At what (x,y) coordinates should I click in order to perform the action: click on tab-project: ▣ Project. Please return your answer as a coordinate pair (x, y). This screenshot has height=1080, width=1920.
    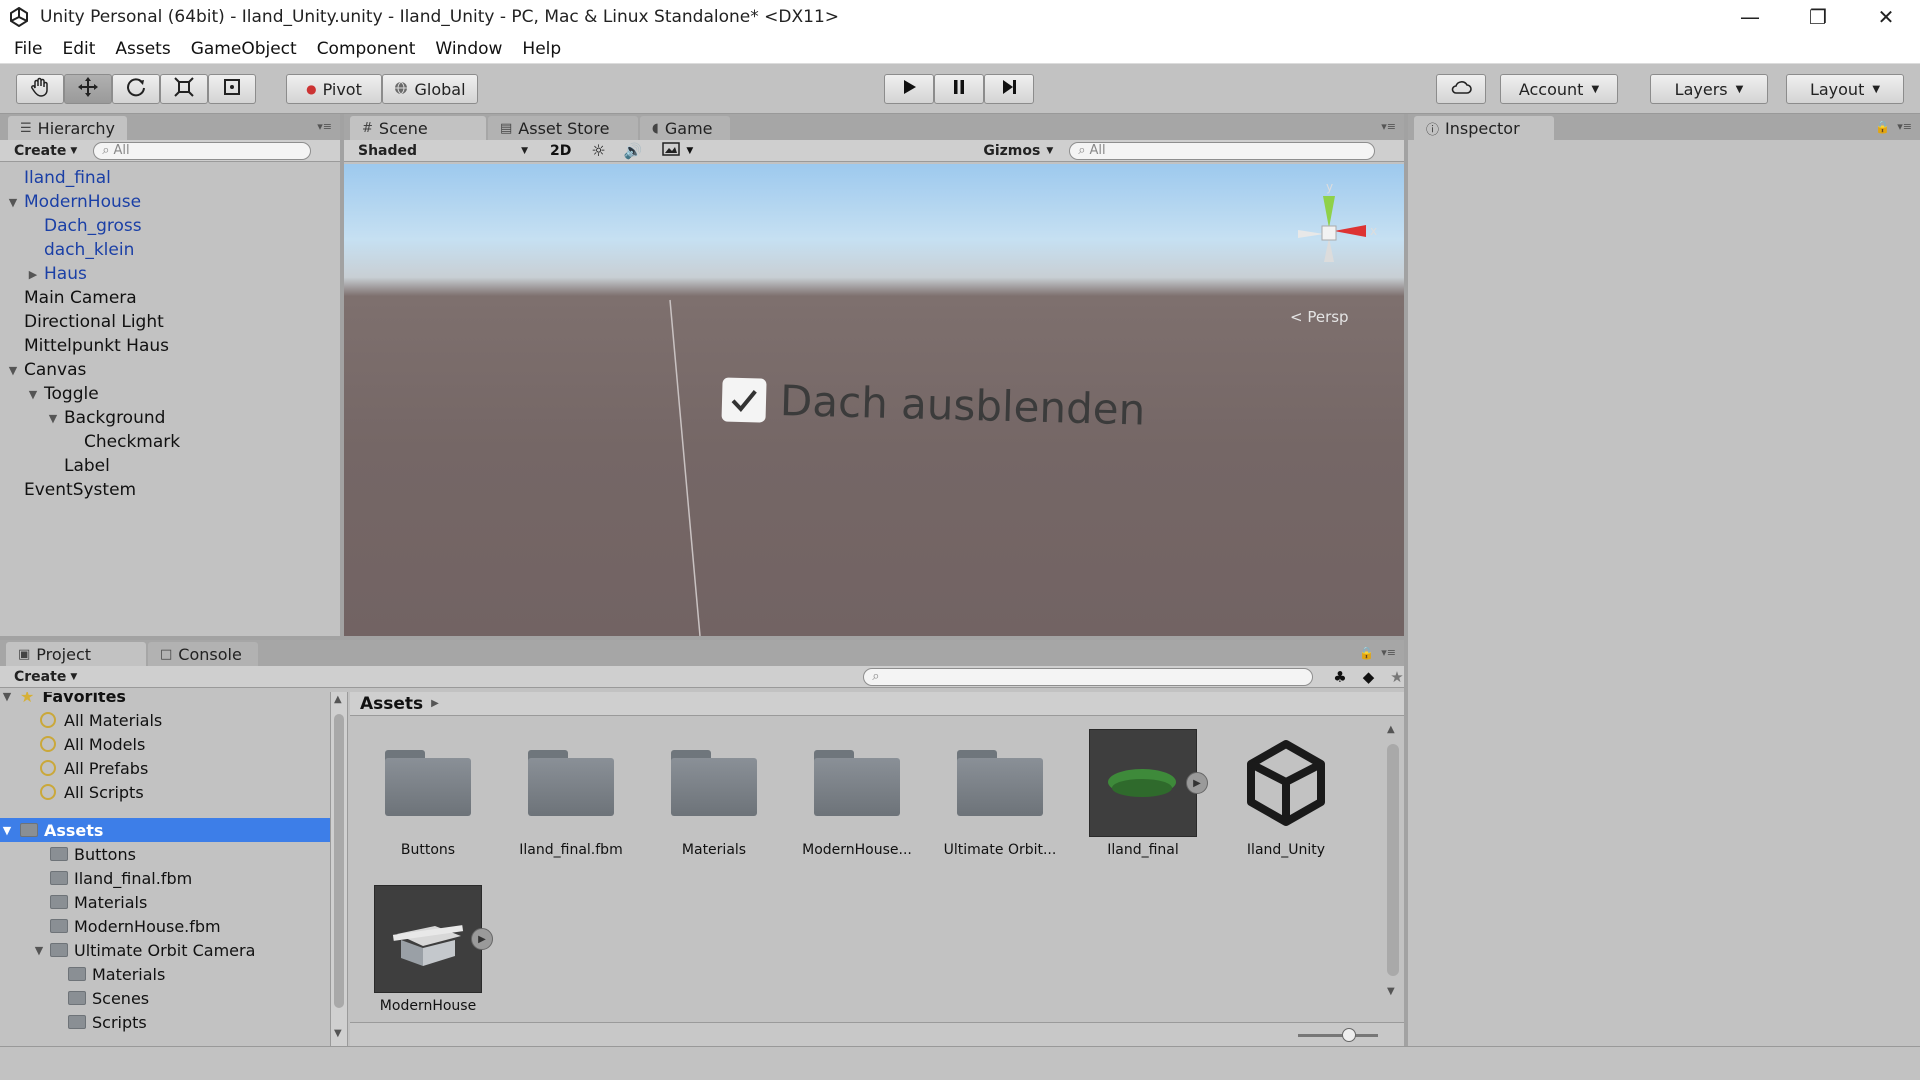
    Looking at the image, I should click on (76, 654).